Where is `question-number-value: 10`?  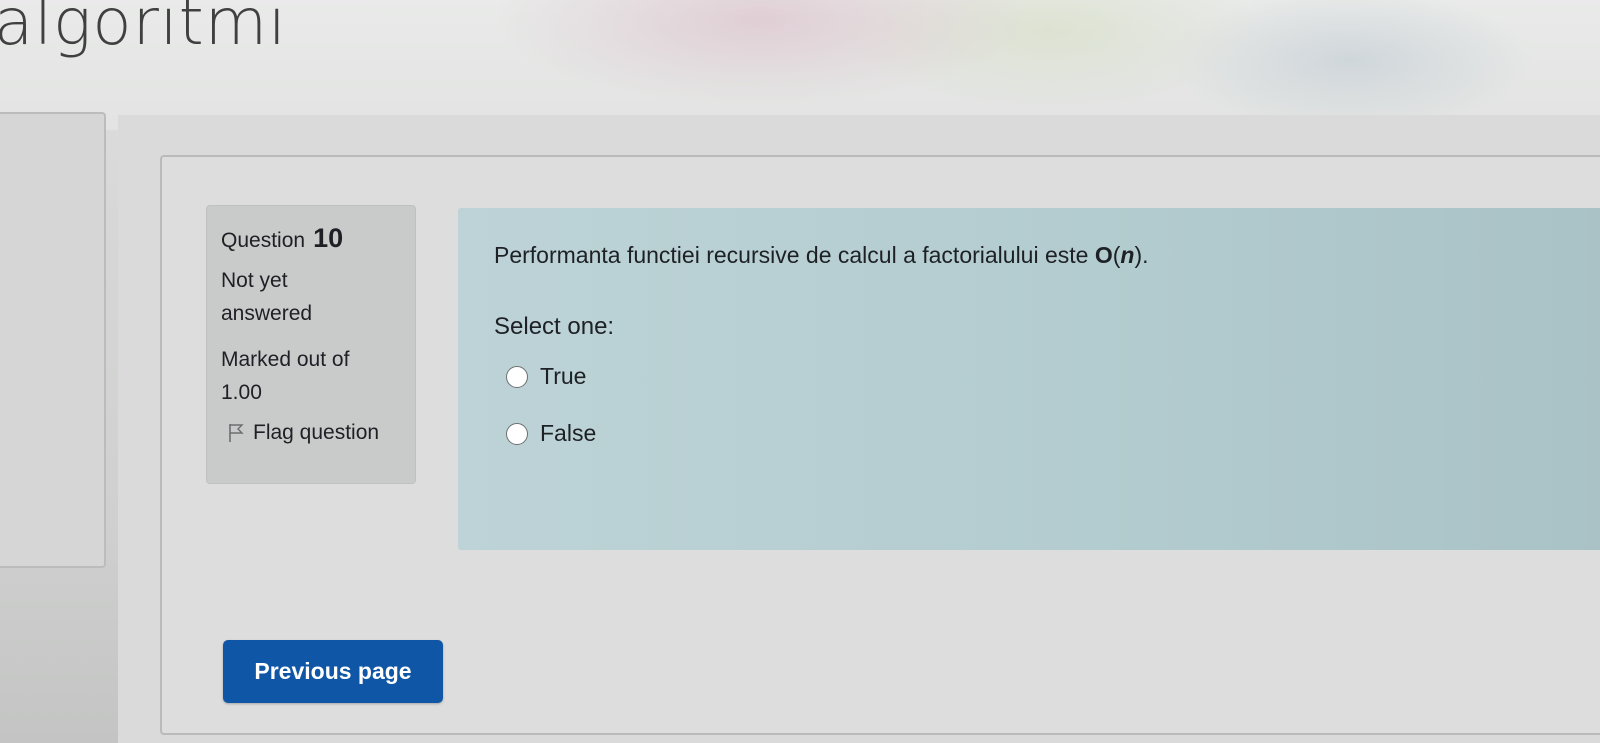 question-number-value: 10 is located at coordinates (328, 238).